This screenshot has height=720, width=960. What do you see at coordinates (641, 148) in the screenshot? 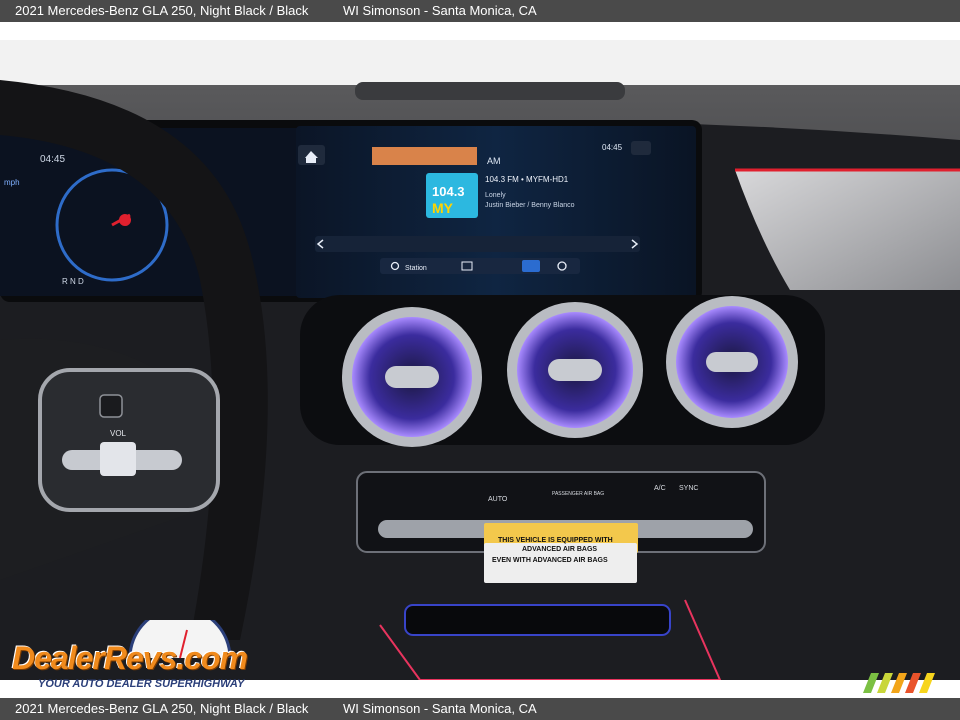
I see `message-button` at bounding box center [641, 148].